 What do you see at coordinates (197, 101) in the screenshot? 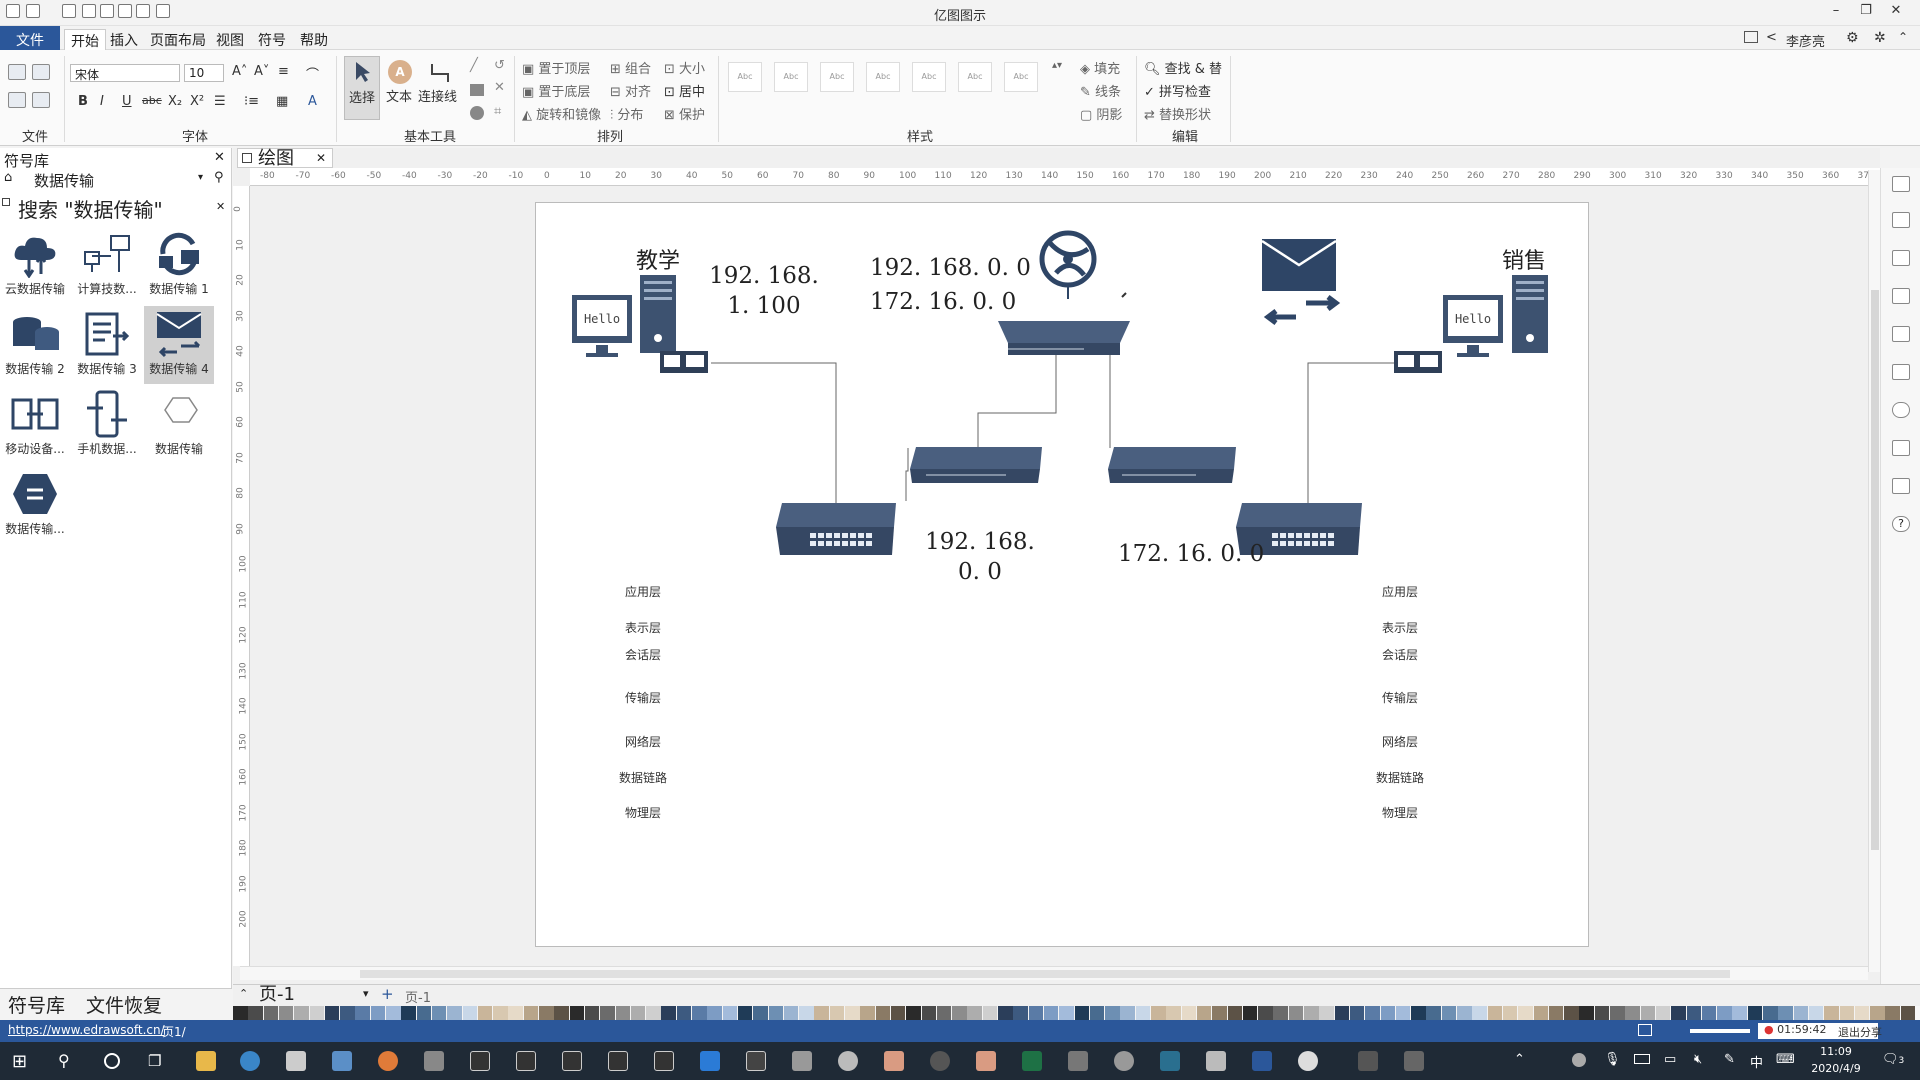
I see `superscript-icon: X²` at bounding box center [197, 101].